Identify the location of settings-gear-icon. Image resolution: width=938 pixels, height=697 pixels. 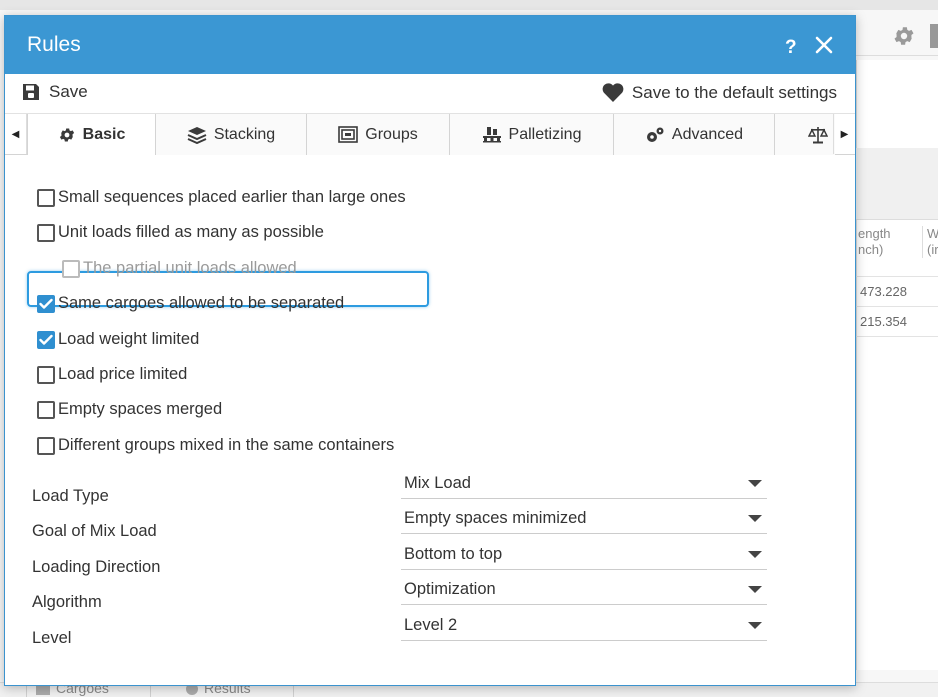
(904, 36).